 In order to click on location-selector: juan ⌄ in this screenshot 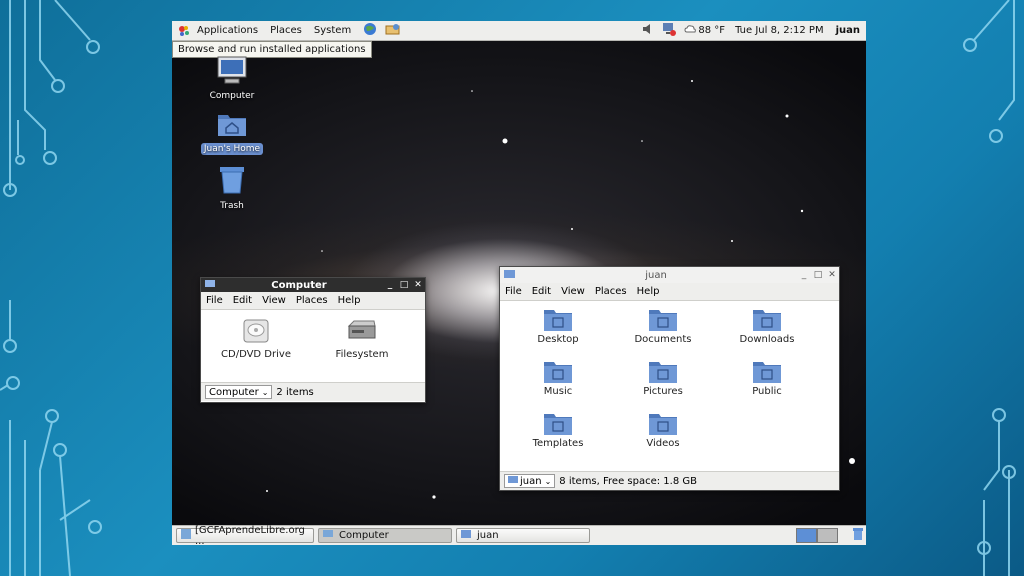, I will do `click(530, 481)`.